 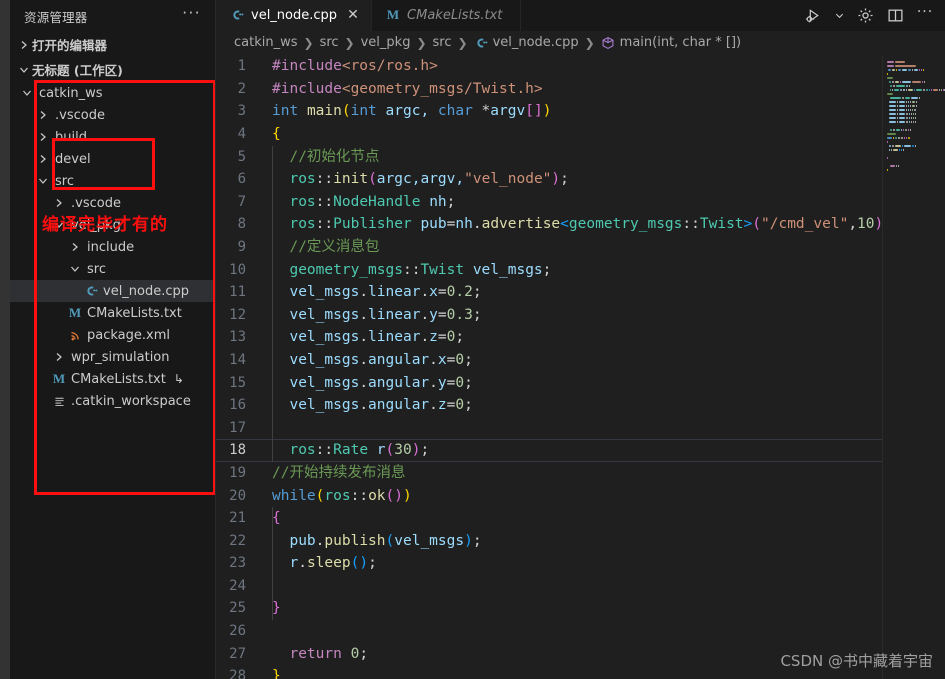 What do you see at coordinates (329, 653) in the screenshot?
I see `code-text: return 0;` at bounding box center [329, 653].